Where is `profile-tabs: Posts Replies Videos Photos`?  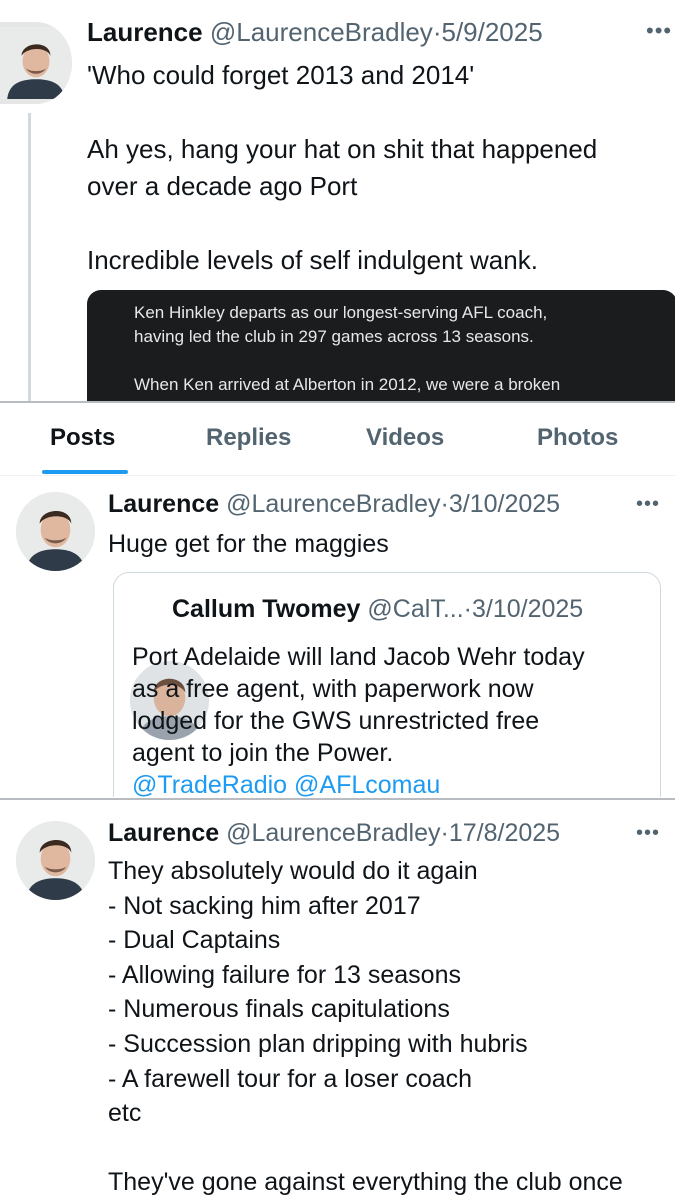 profile-tabs: Posts Replies Videos Photos is located at coordinates (337, 440).